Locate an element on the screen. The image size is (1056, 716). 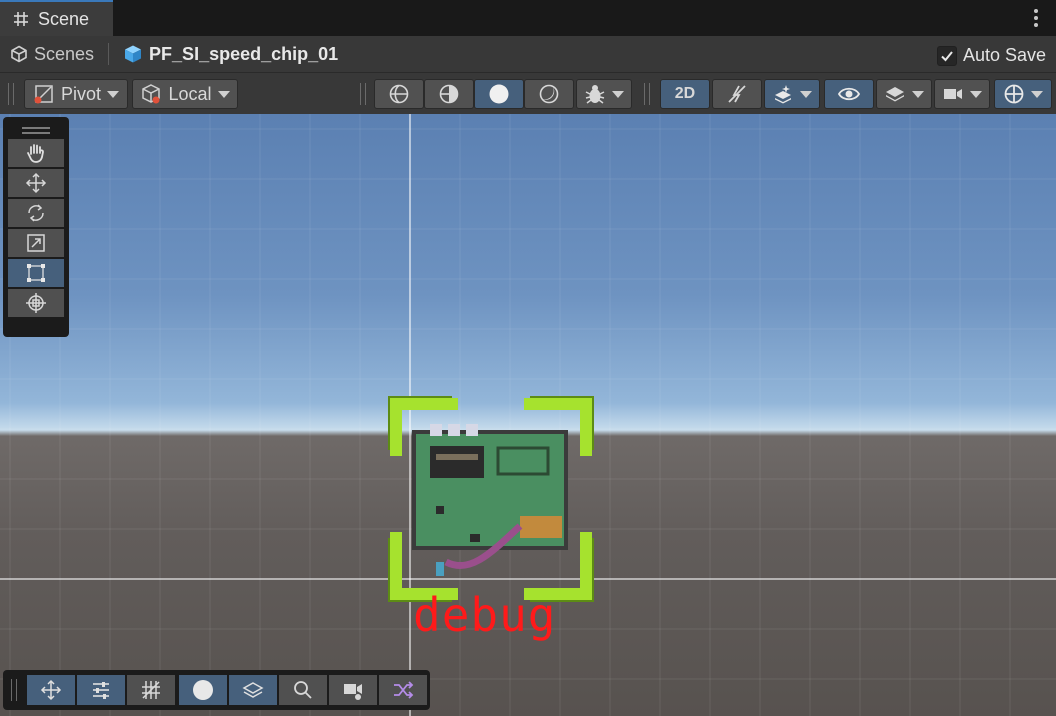
debug-draw-dropdown is located at coordinates (604, 94).